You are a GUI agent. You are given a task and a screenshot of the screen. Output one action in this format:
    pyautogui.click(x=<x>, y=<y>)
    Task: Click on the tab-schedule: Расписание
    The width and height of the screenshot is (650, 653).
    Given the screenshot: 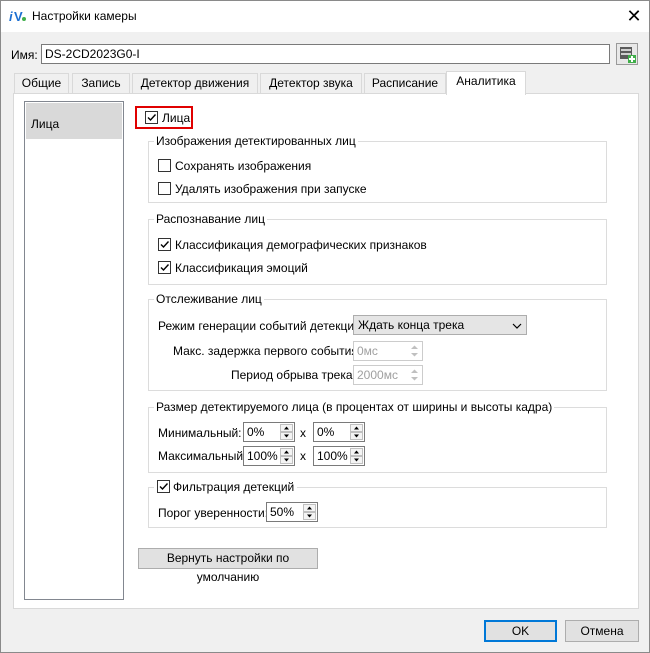 What is the action you would take?
    pyautogui.click(x=405, y=83)
    